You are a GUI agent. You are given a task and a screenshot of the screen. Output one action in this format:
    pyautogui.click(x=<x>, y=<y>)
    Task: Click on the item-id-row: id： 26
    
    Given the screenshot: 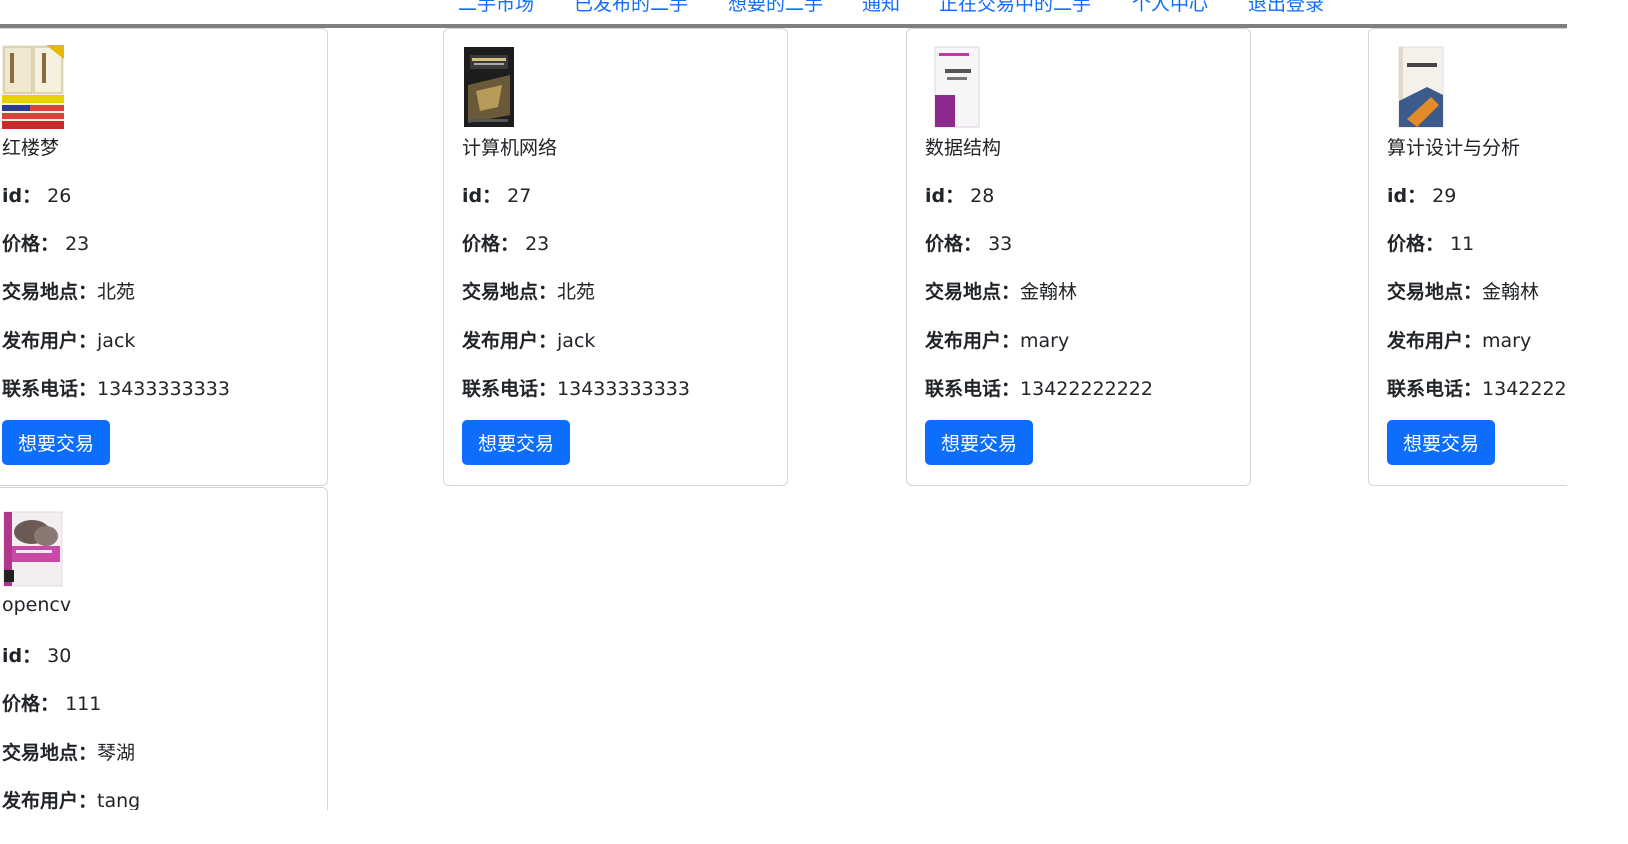 What is the action you would take?
    pyautogui.click(x=36, y=194)
    